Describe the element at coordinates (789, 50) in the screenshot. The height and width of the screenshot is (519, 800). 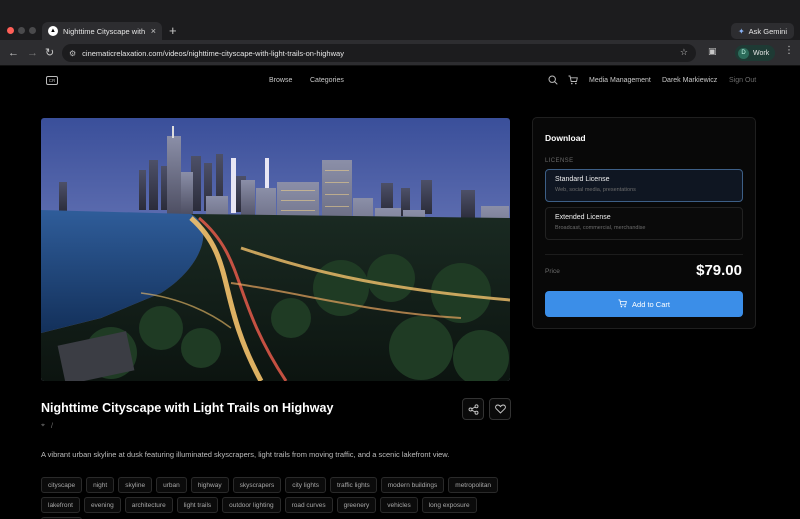
I see `kebab-menu-icon: ⋮` at that location.